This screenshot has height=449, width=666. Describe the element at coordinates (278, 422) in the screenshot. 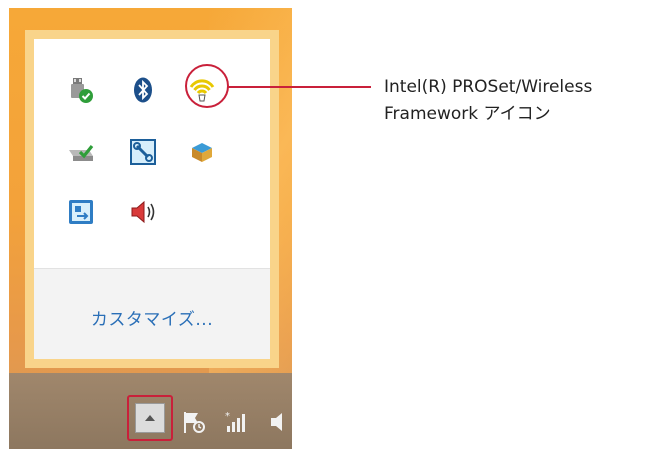

I see `volume-icon` at that location.